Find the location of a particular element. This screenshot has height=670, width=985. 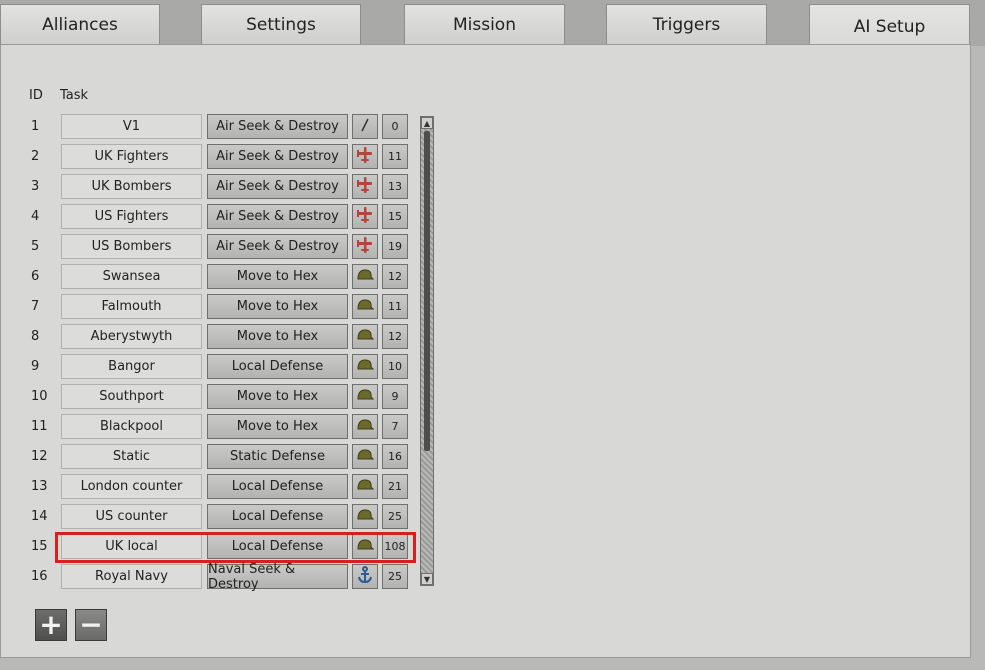

table-row: 13 London counter Local Defense 21 is located at coordinates (220, 487).